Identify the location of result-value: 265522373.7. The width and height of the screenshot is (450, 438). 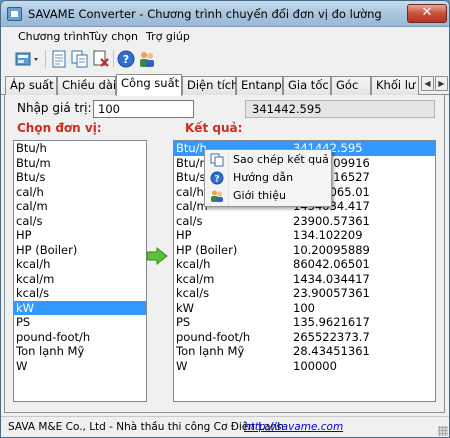
(331, 336).